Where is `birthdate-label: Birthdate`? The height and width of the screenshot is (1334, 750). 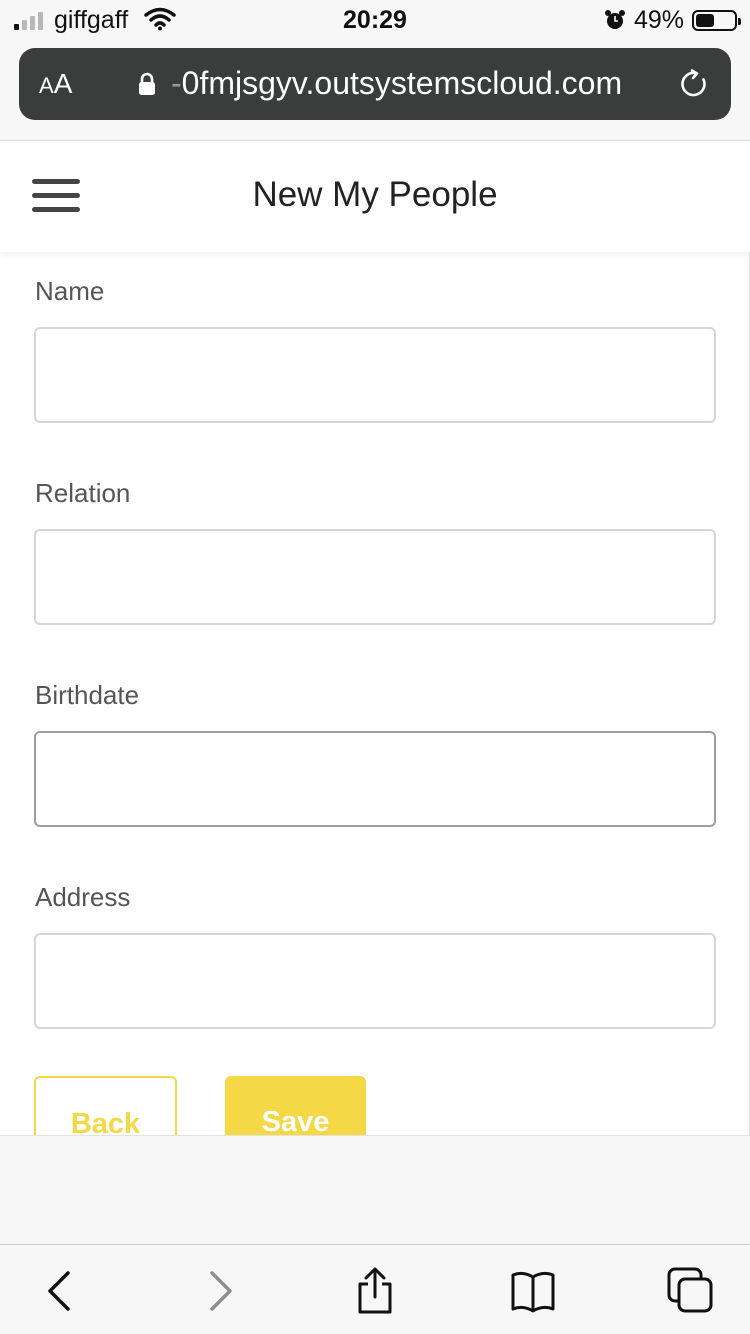
birthdate-label: Birthdate is located at coordinates (87, 695).